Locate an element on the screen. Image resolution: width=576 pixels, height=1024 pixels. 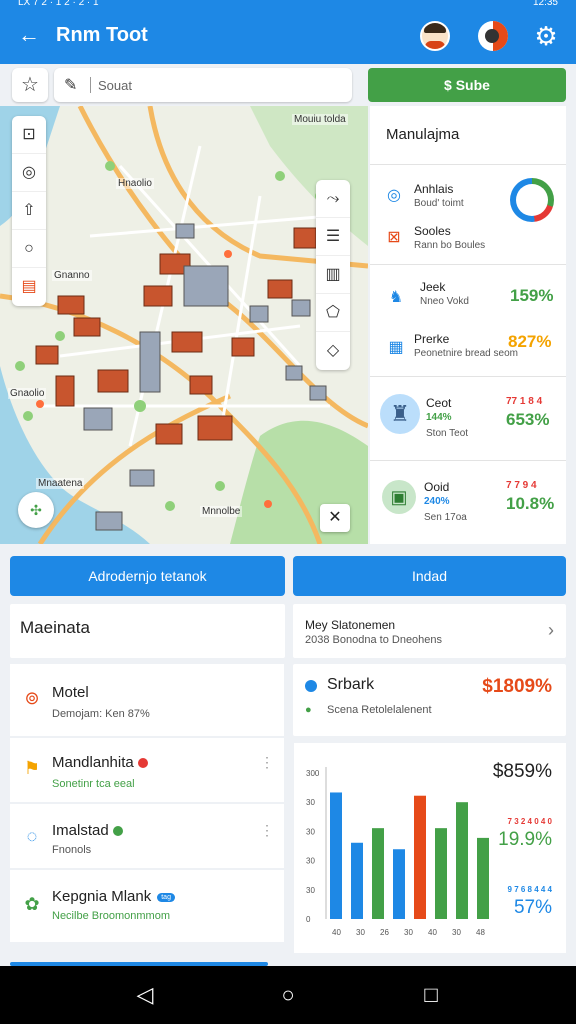
marker-icon: ✿ is located at coordinates (32, 904).